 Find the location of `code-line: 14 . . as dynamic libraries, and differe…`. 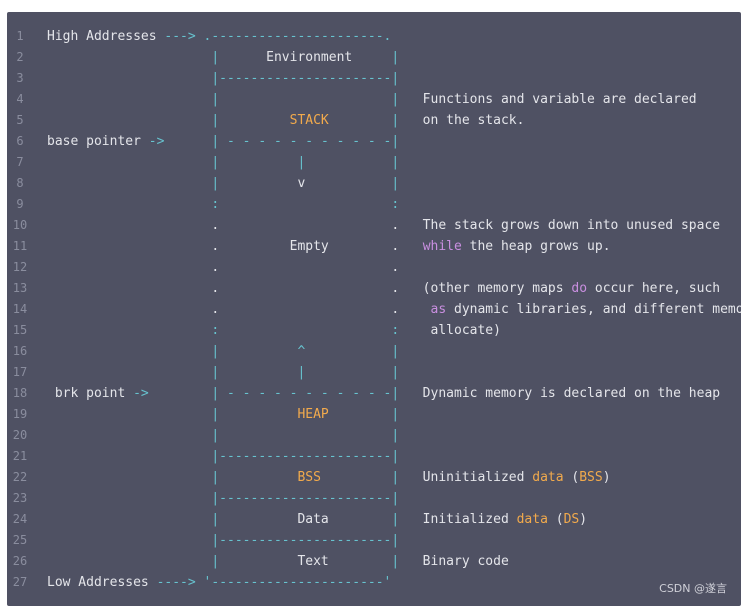

code-line: 14 . . as dynamic libraries, and differe… is located at coordinates (374, 309).